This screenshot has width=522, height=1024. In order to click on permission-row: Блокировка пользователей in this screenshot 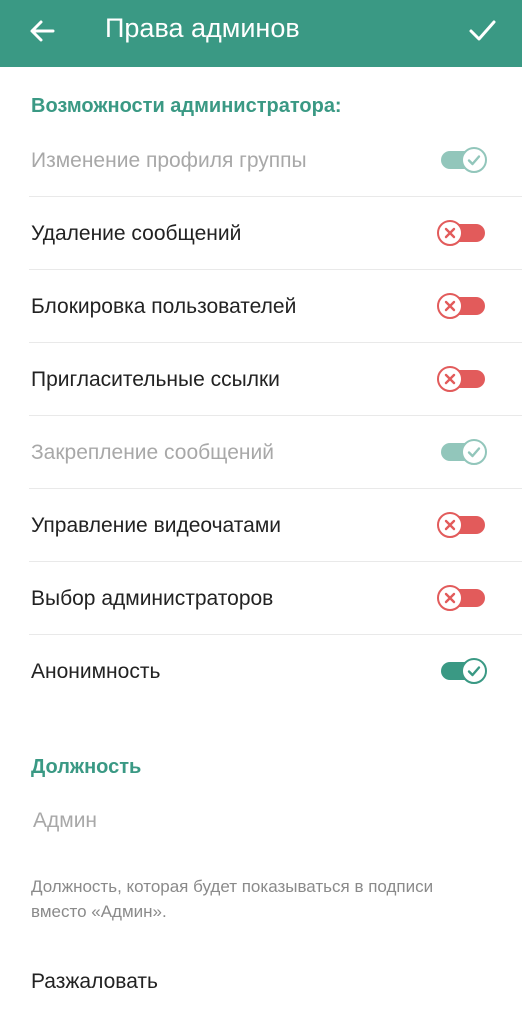, I will do `click(261, 306)`.